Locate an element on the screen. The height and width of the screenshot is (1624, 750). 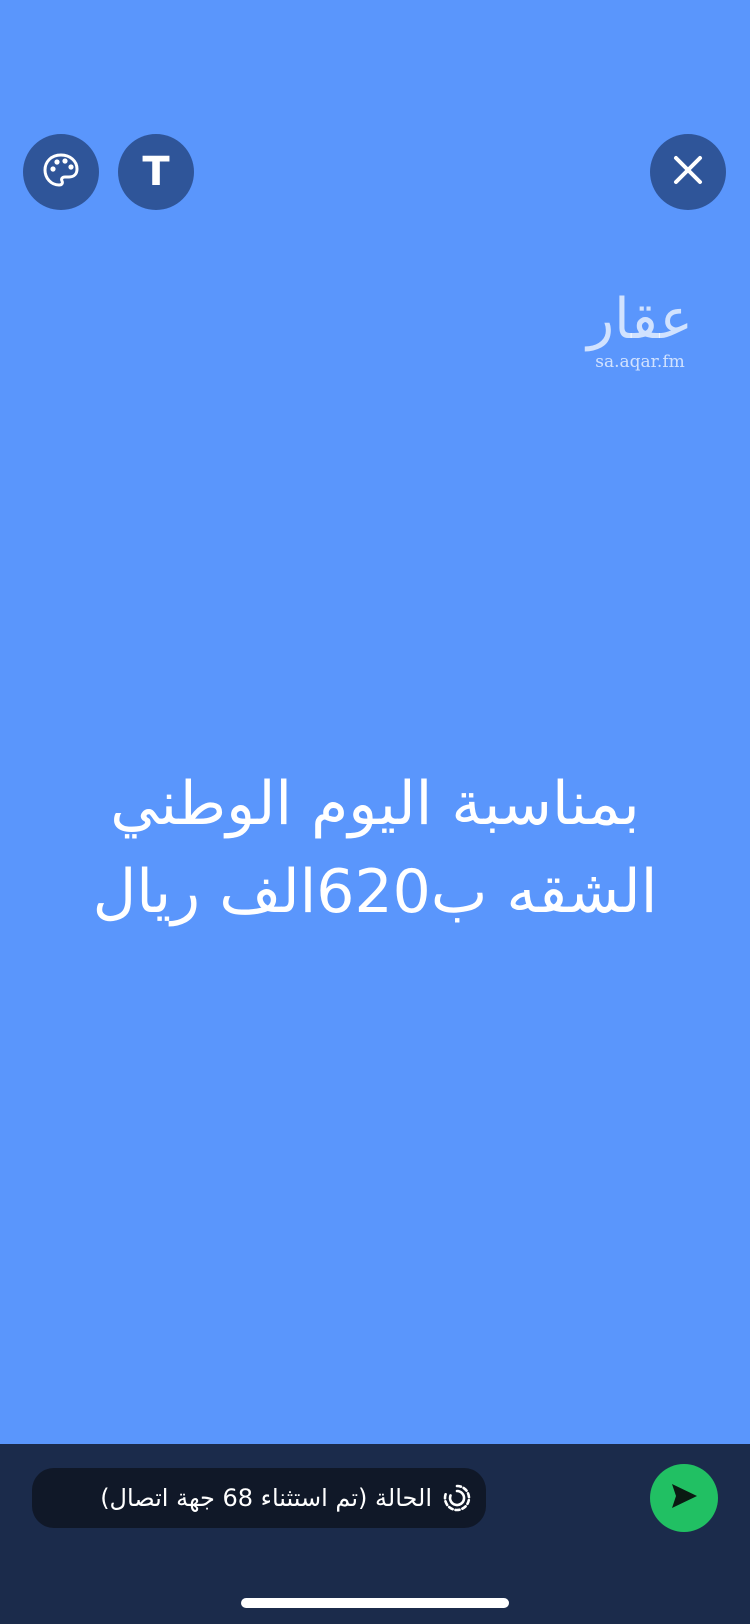
palette-icon is located at coordinates (61, 172).